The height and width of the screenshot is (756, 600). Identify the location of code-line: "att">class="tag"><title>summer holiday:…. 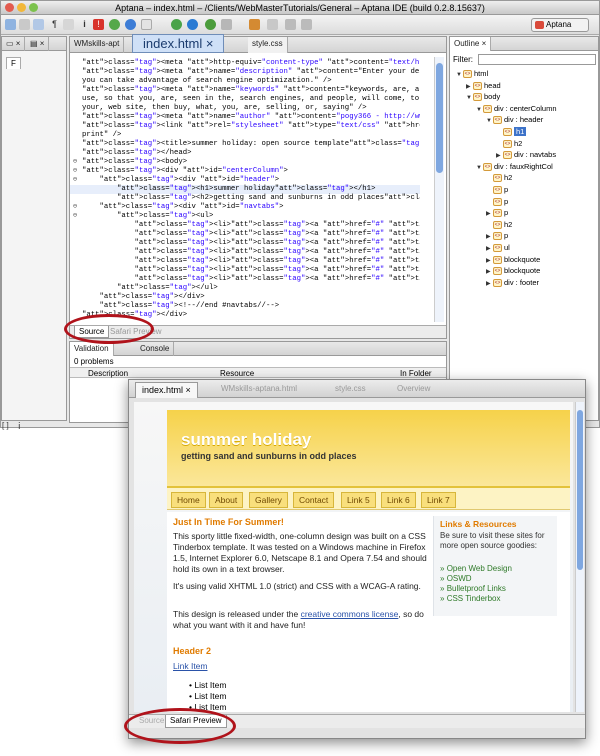
(245, 144).